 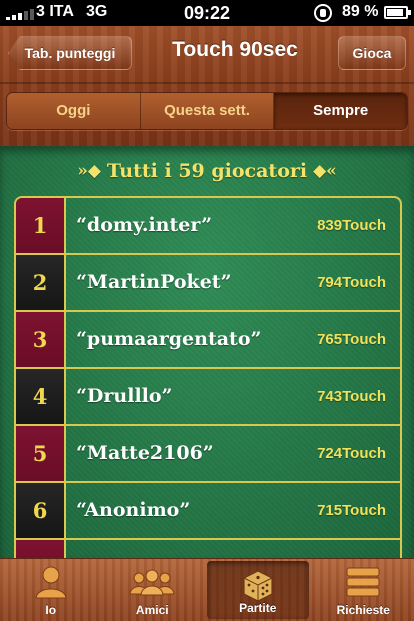 I want to click on players-header: »◆ Tutti i 59 giocatori ◆«, so click(x=207, y=171).